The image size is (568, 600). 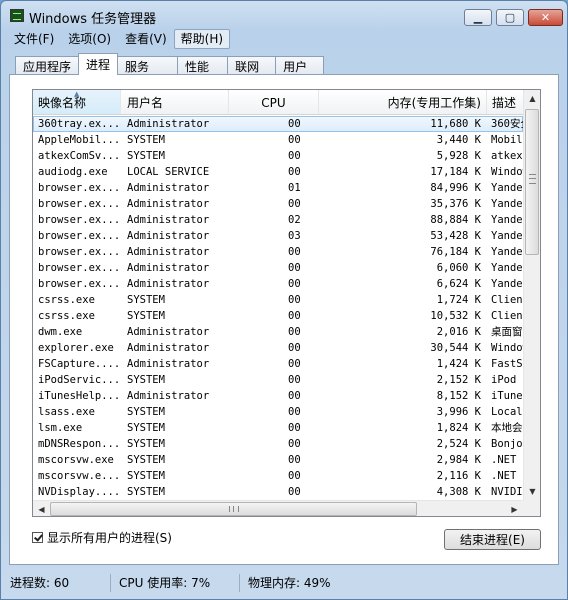 What do you see at coordinates (507, 428) in the screenshot?
I see `process-description: 本地会` at bounding box center [507, 428].